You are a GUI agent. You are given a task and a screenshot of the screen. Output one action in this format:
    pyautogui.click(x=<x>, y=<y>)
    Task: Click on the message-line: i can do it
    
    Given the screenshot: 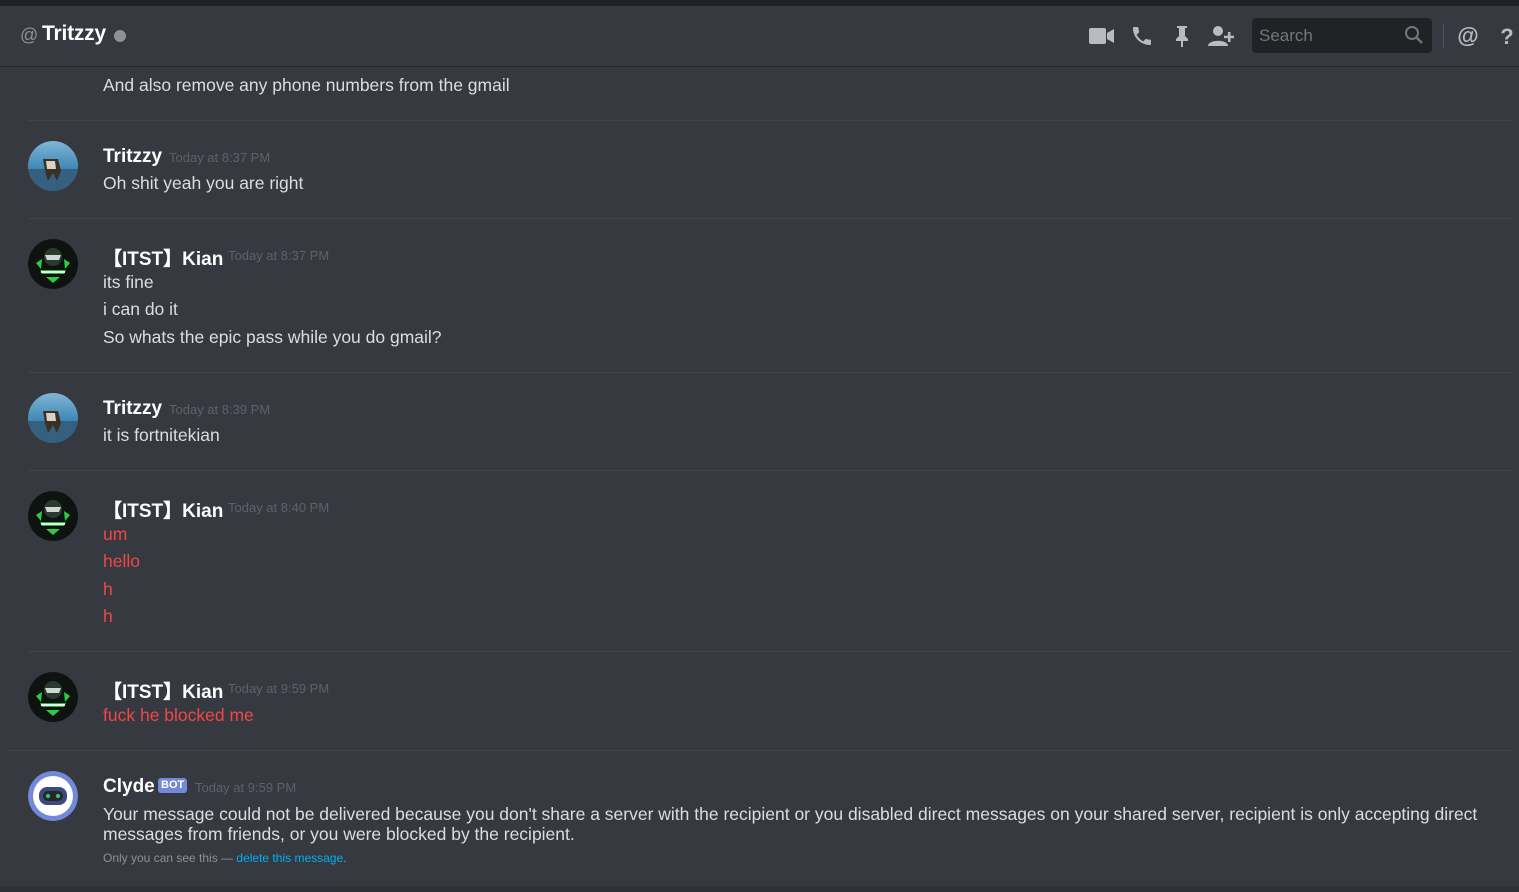 What is the action you would take?
    pyautogui.click(x=140, y=309)
    